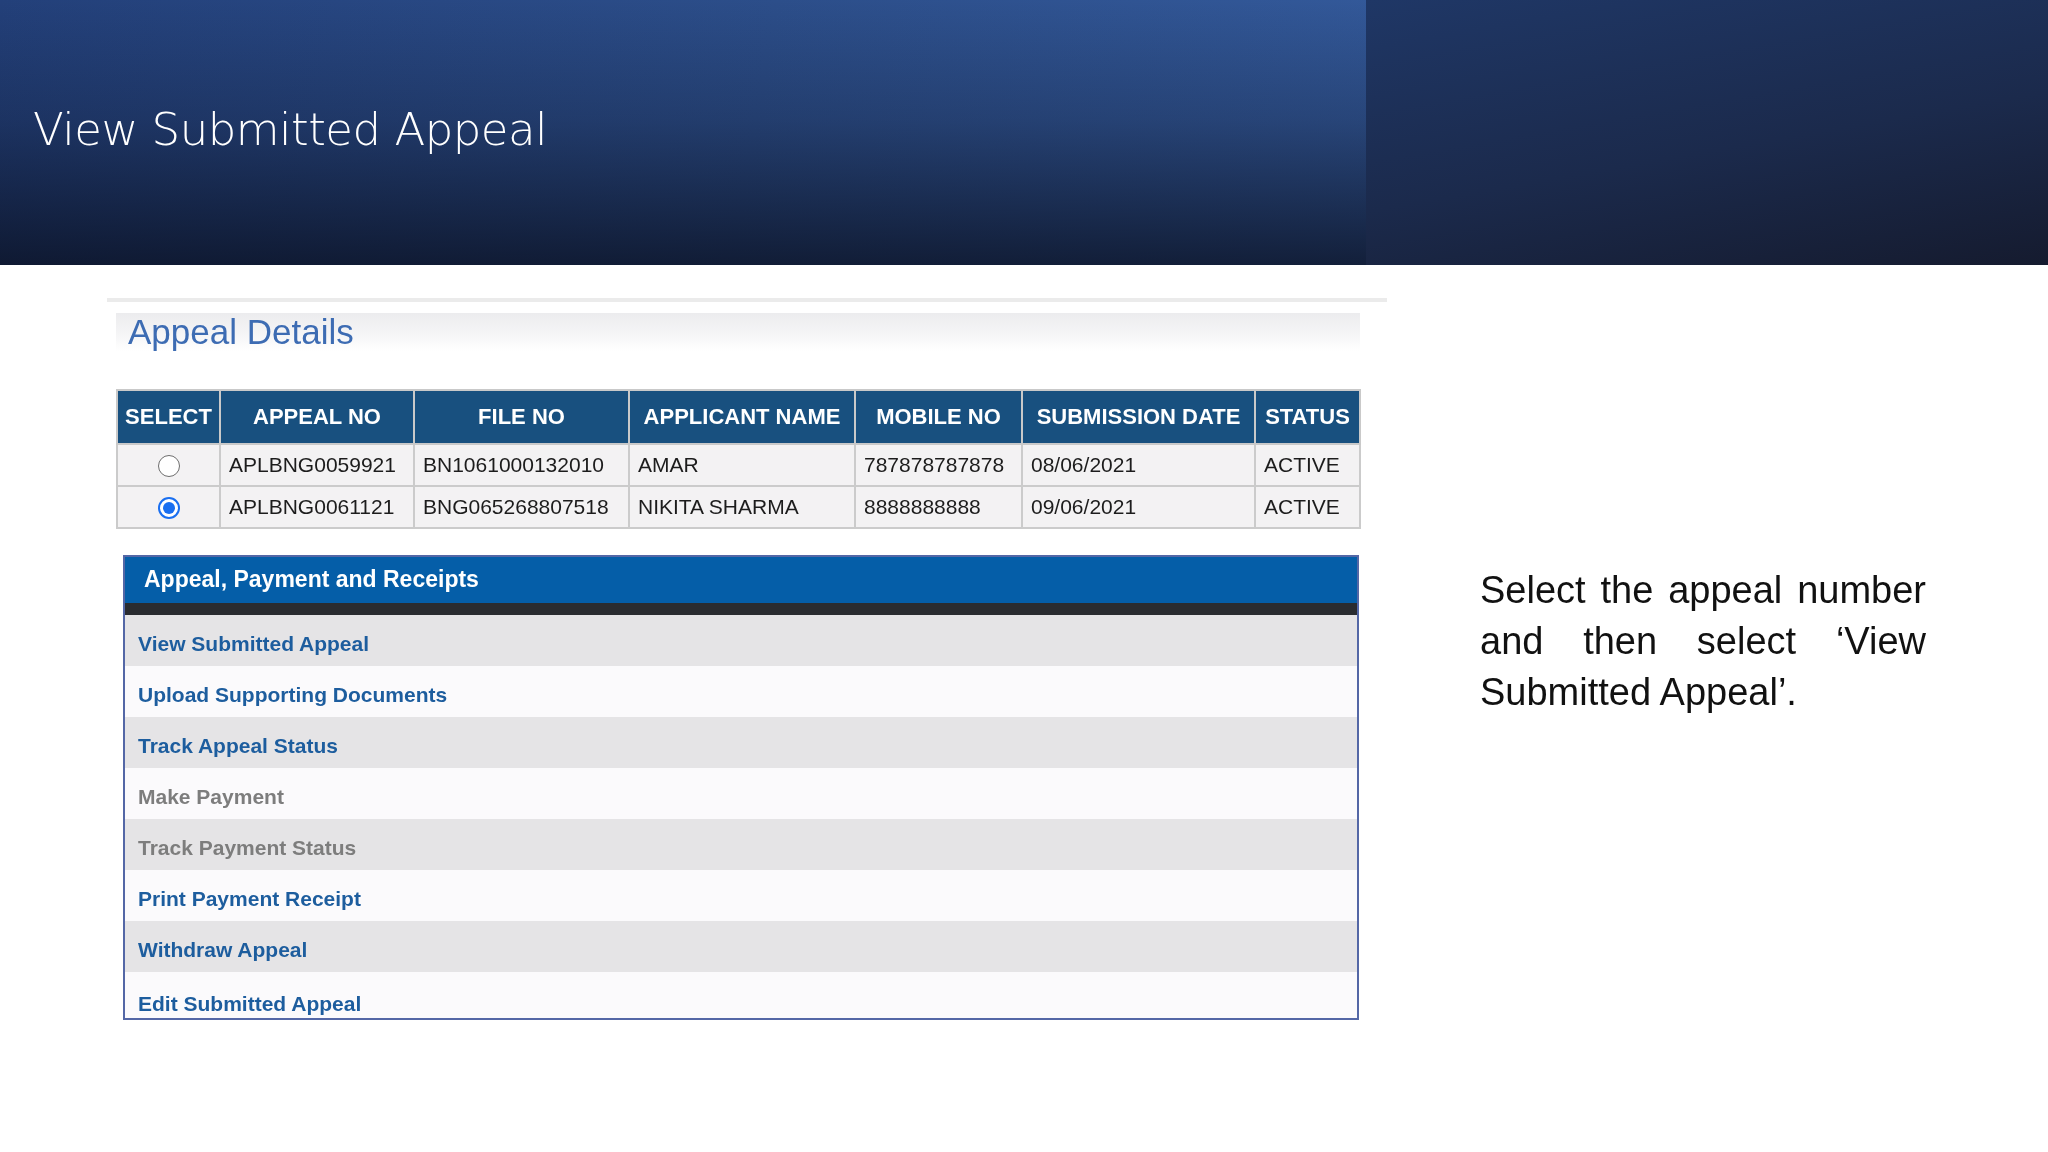 This screenshot has height=1152, width=2048. What do you see at coordinates (254, 643) in the screenshot?
I see `menu-link: View Submitted Appeal` at bounding box center [254, 643].